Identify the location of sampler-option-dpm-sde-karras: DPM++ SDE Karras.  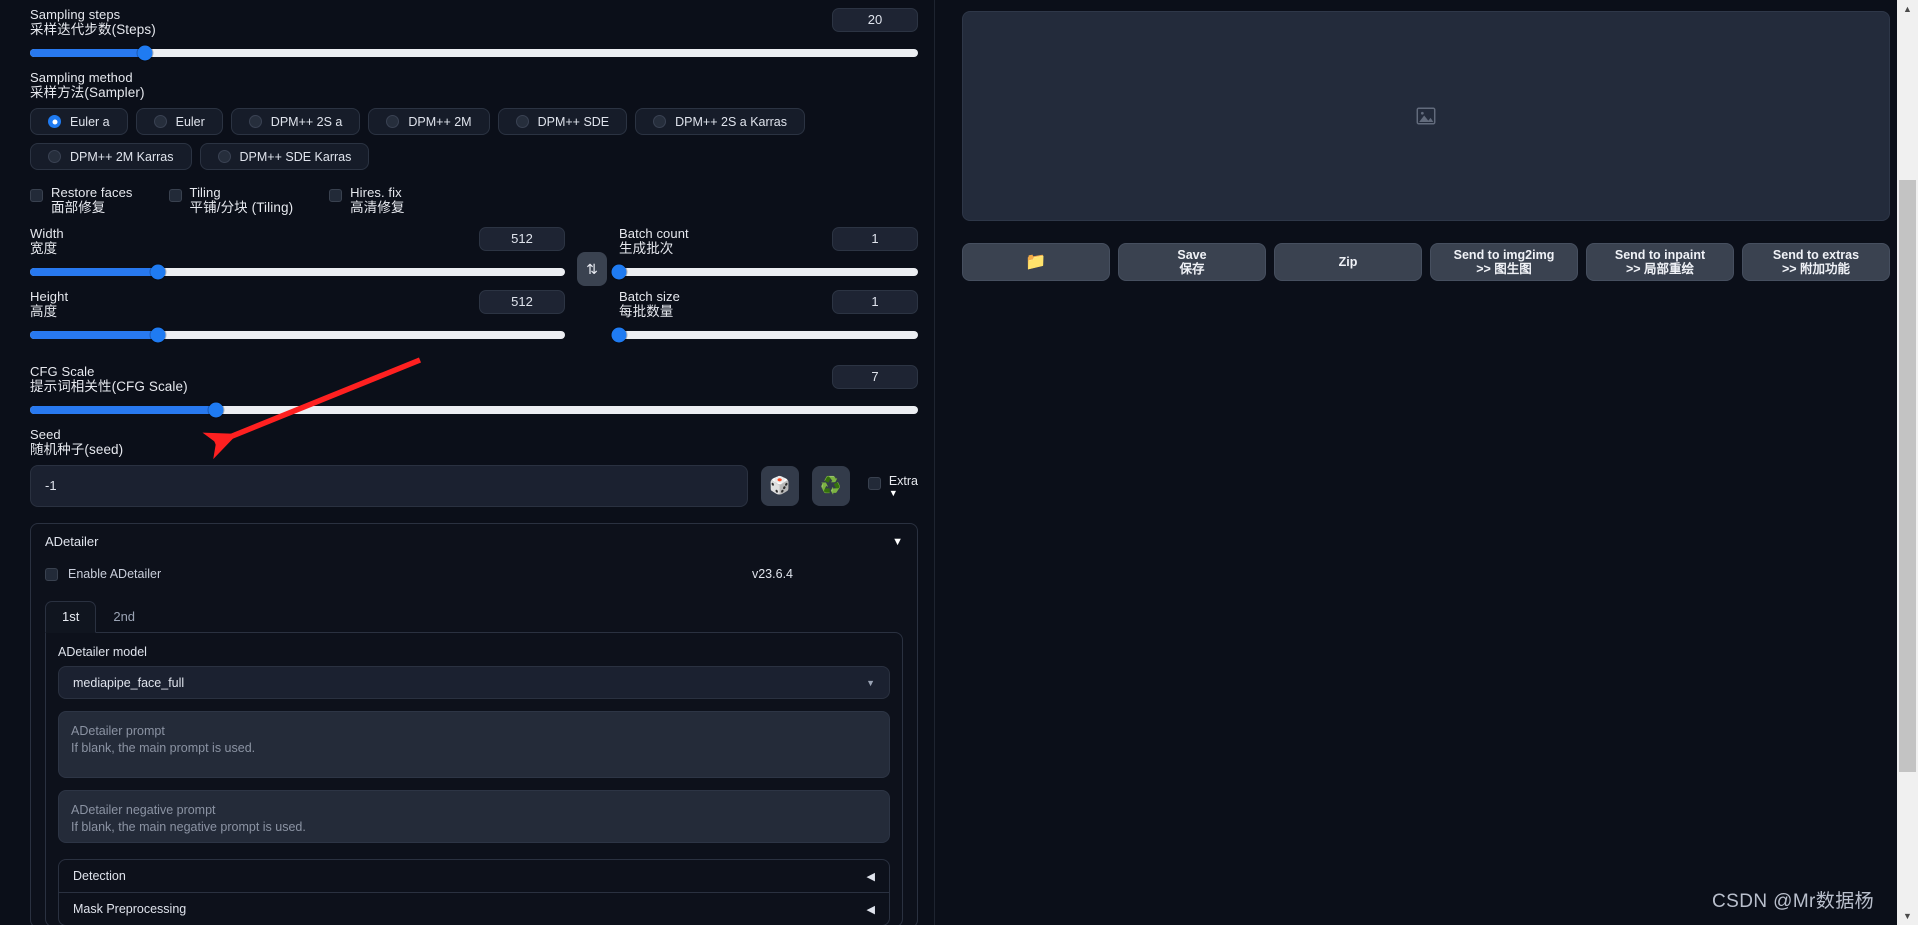
(284, 156).